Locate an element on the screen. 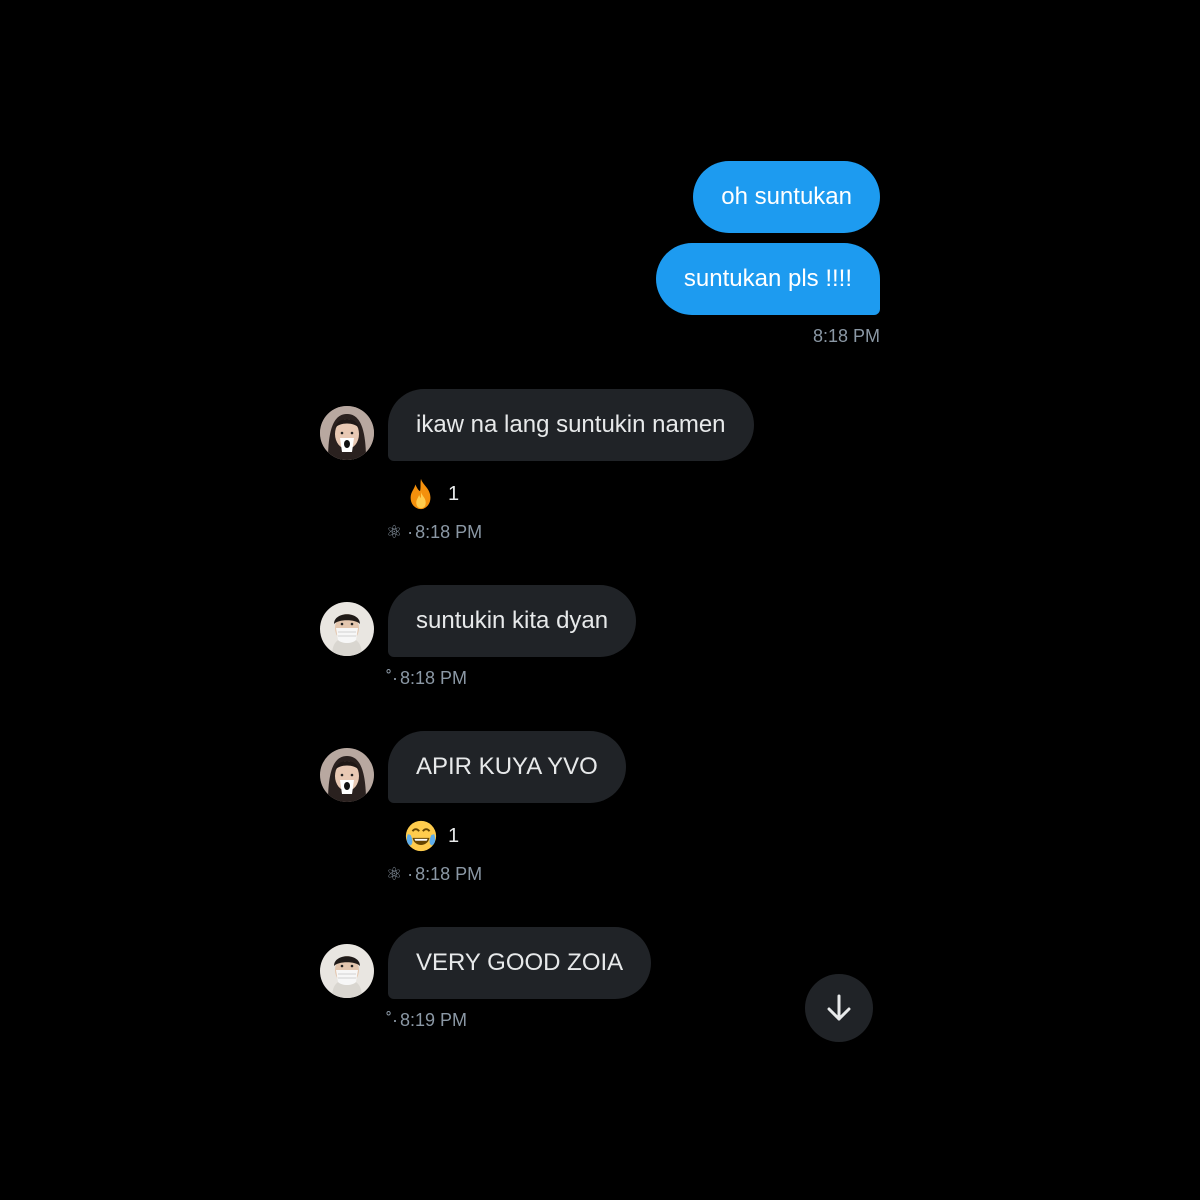 The height and width of the screenshot is (1200, 1200). message-time: 8:19 PM is located at coordinates (434, 1020).